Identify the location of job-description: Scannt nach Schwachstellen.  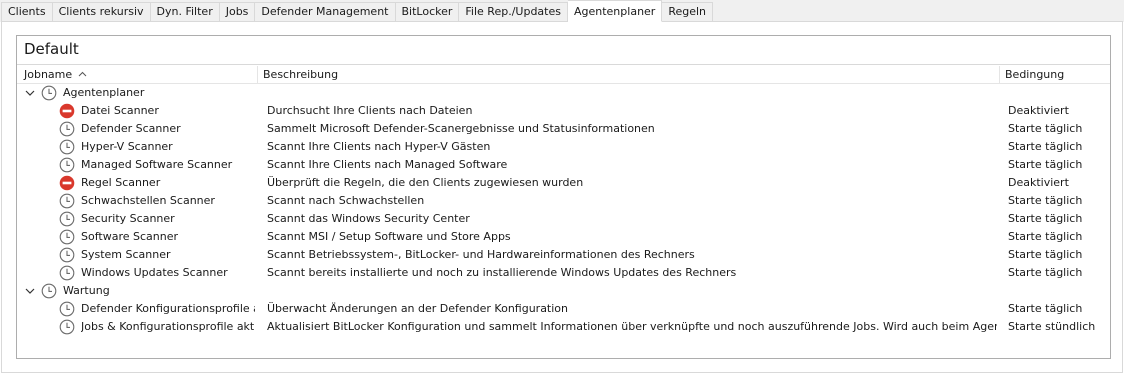
(346, 200).